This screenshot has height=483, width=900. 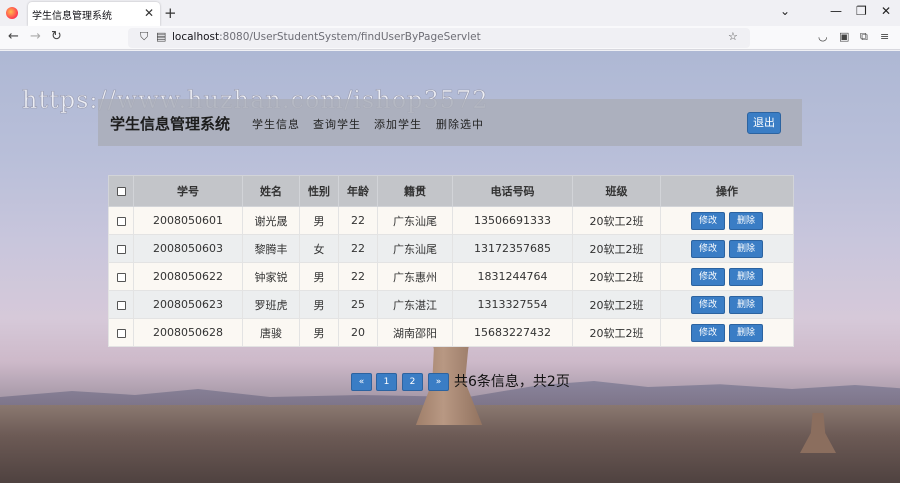 What do you see at coordinates (415, 191) in the screenshot?
I see `header-cell: 籍贯` at bounding box center [415, 191].